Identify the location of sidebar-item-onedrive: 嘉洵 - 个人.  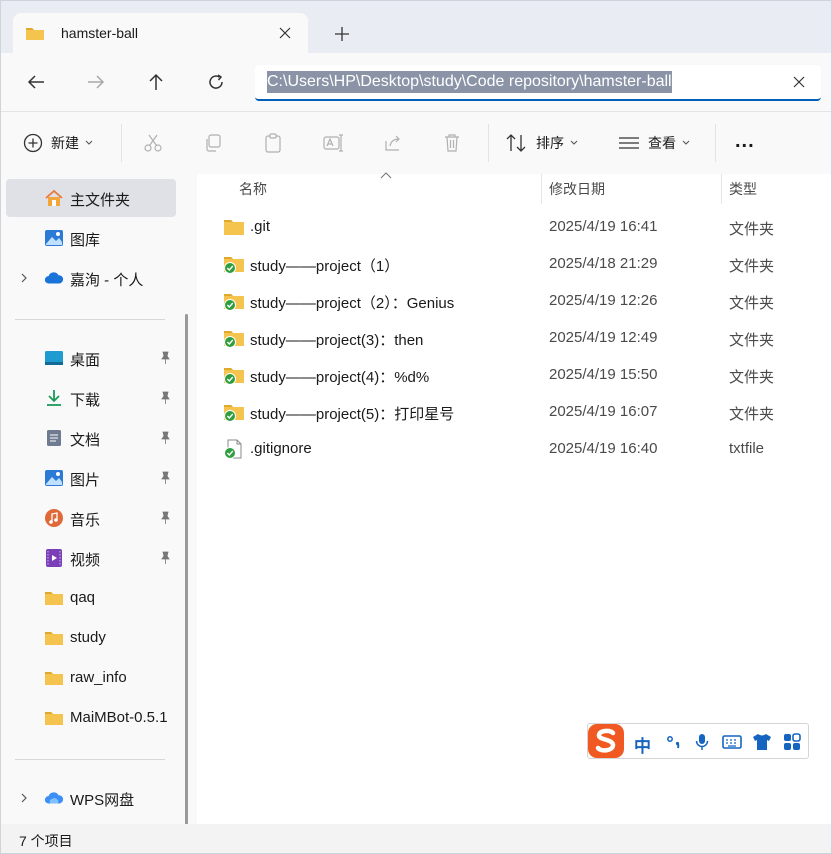
(91, 278).